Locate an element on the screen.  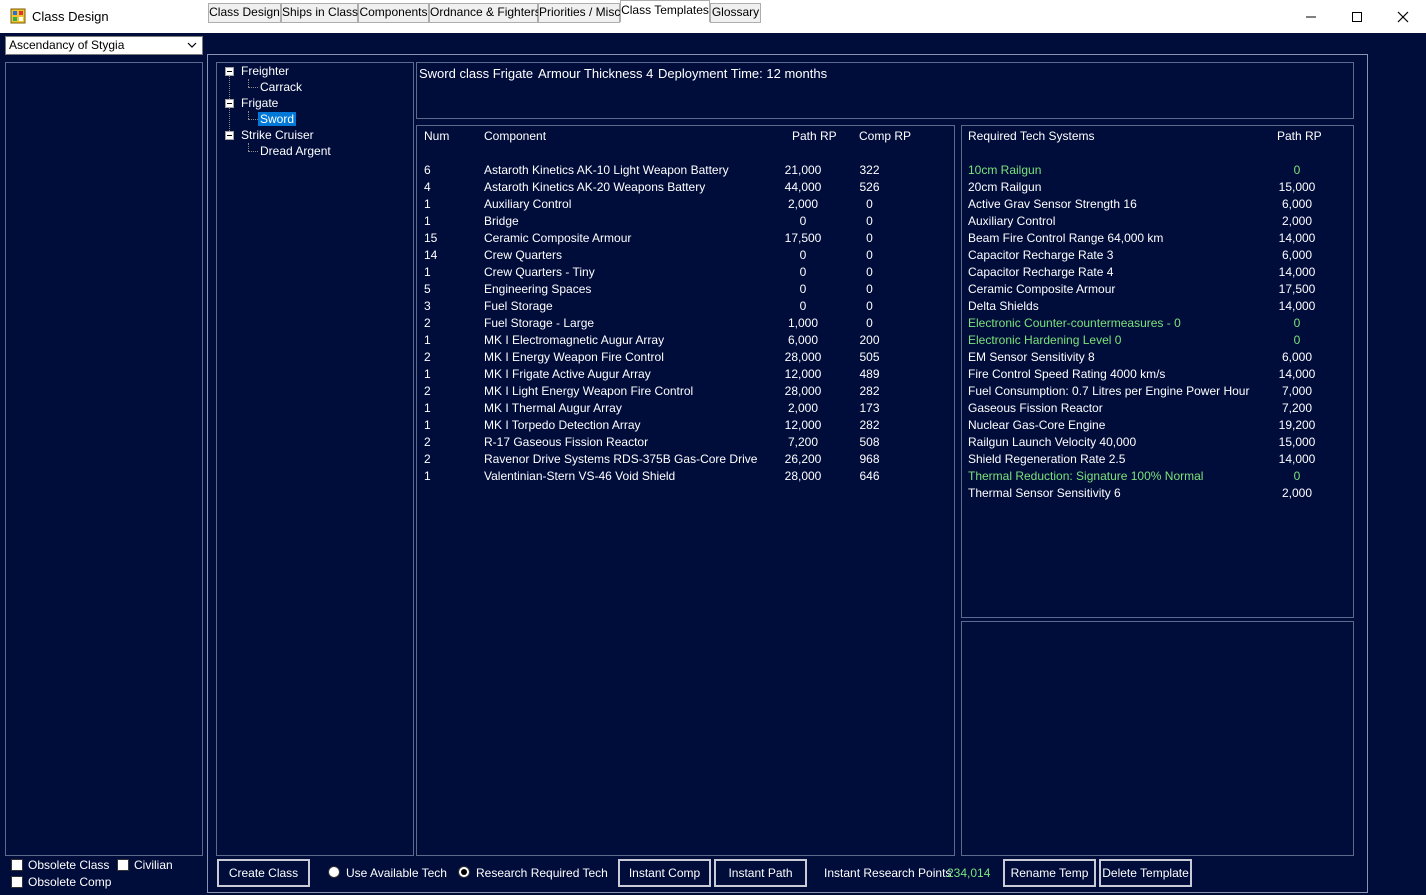
instant-path-button: Instant Path is located at coordinates (760, 873).